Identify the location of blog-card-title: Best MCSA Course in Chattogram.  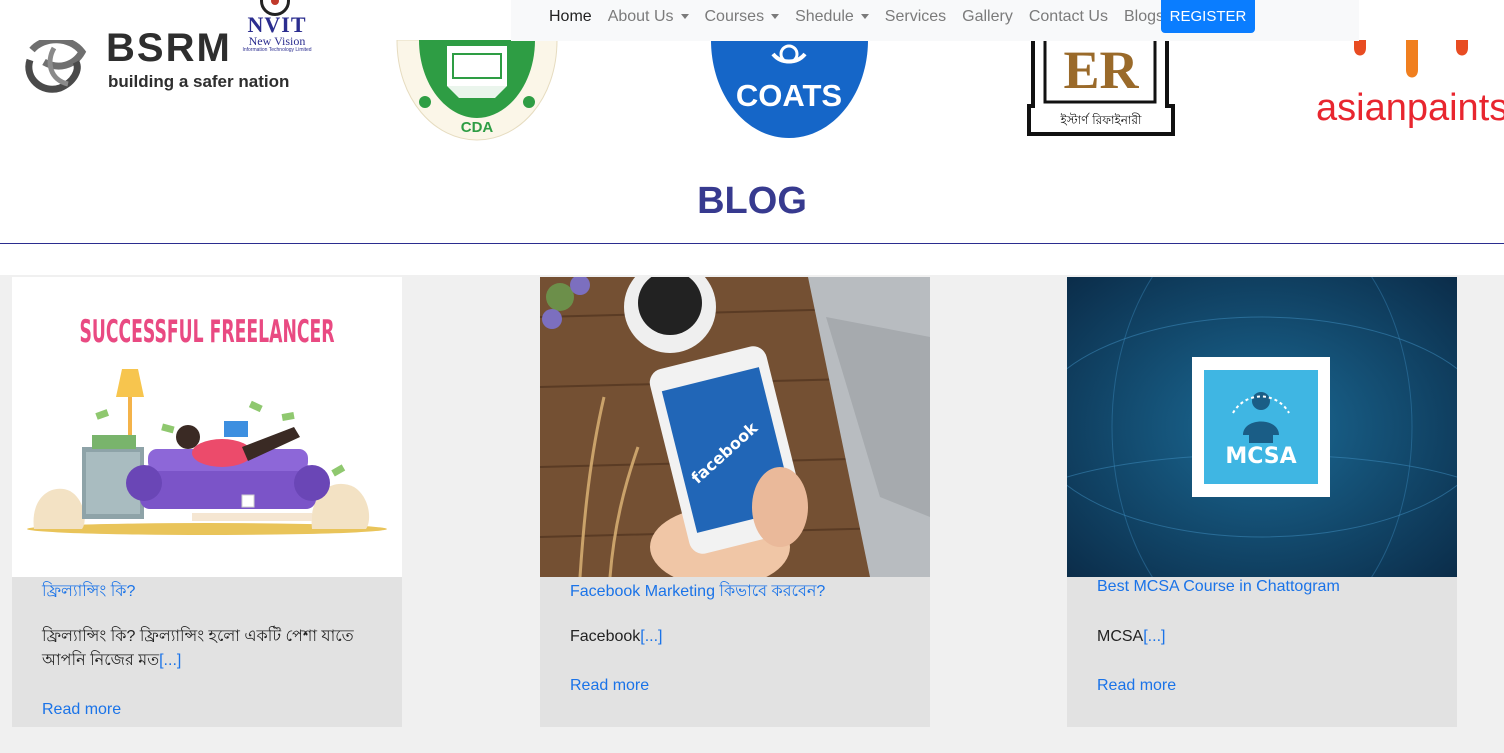
(1218, 587).